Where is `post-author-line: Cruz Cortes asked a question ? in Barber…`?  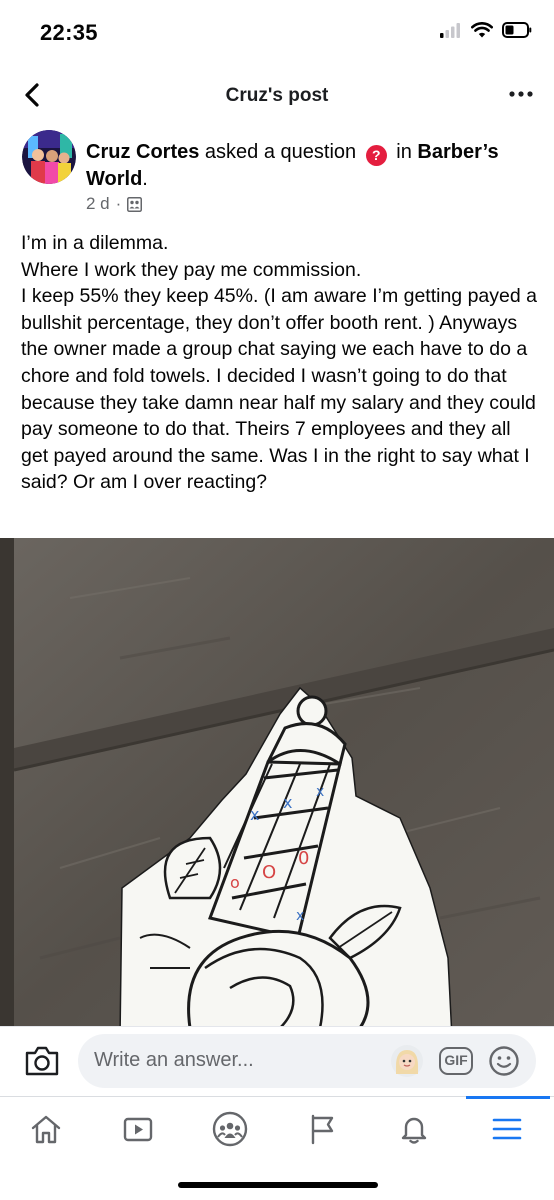
post-author-line: Cruz Cortes asked a question ? in Barber… is located at coordinates (306, 166).